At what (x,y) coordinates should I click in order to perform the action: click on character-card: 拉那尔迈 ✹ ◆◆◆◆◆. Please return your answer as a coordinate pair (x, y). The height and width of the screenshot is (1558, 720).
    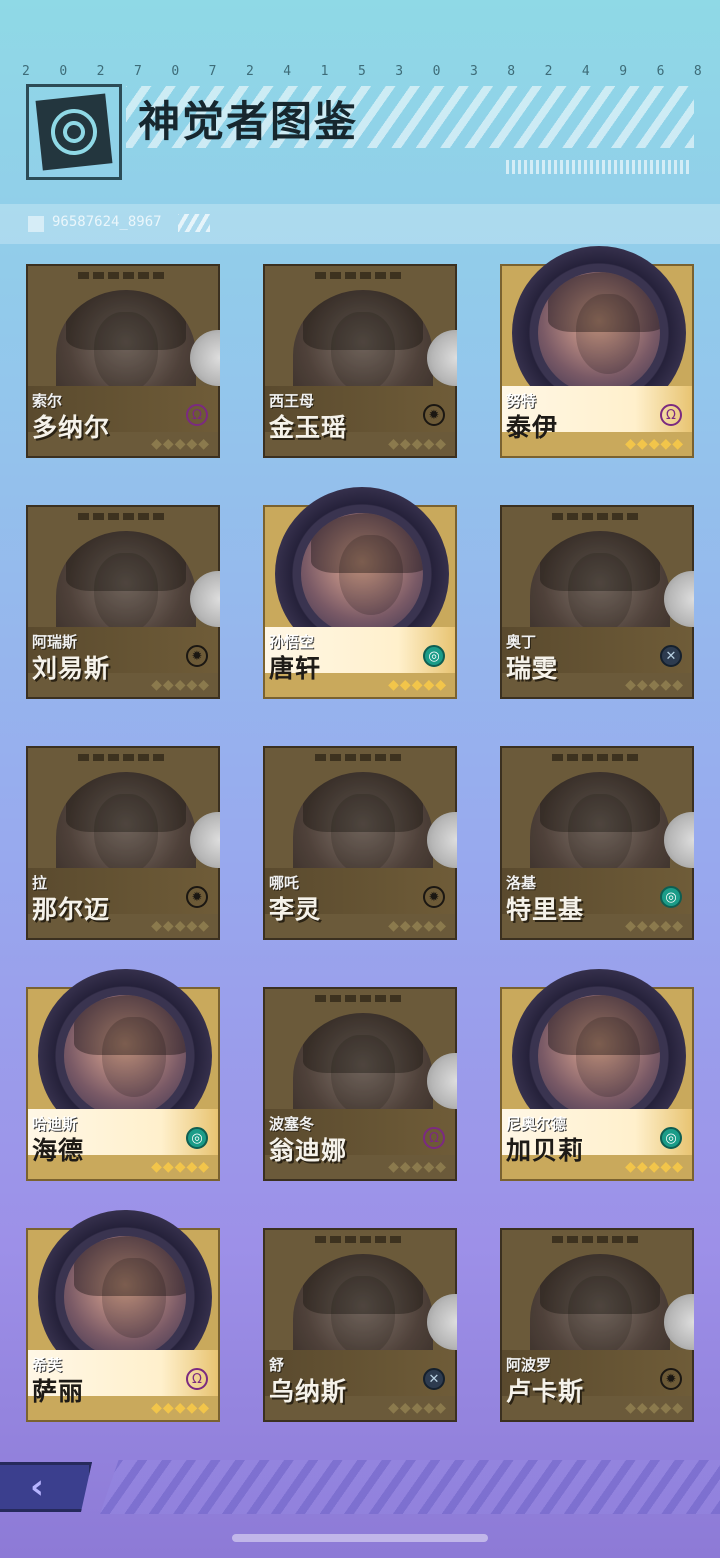
    Looking at the image, I should click on (123, 843).